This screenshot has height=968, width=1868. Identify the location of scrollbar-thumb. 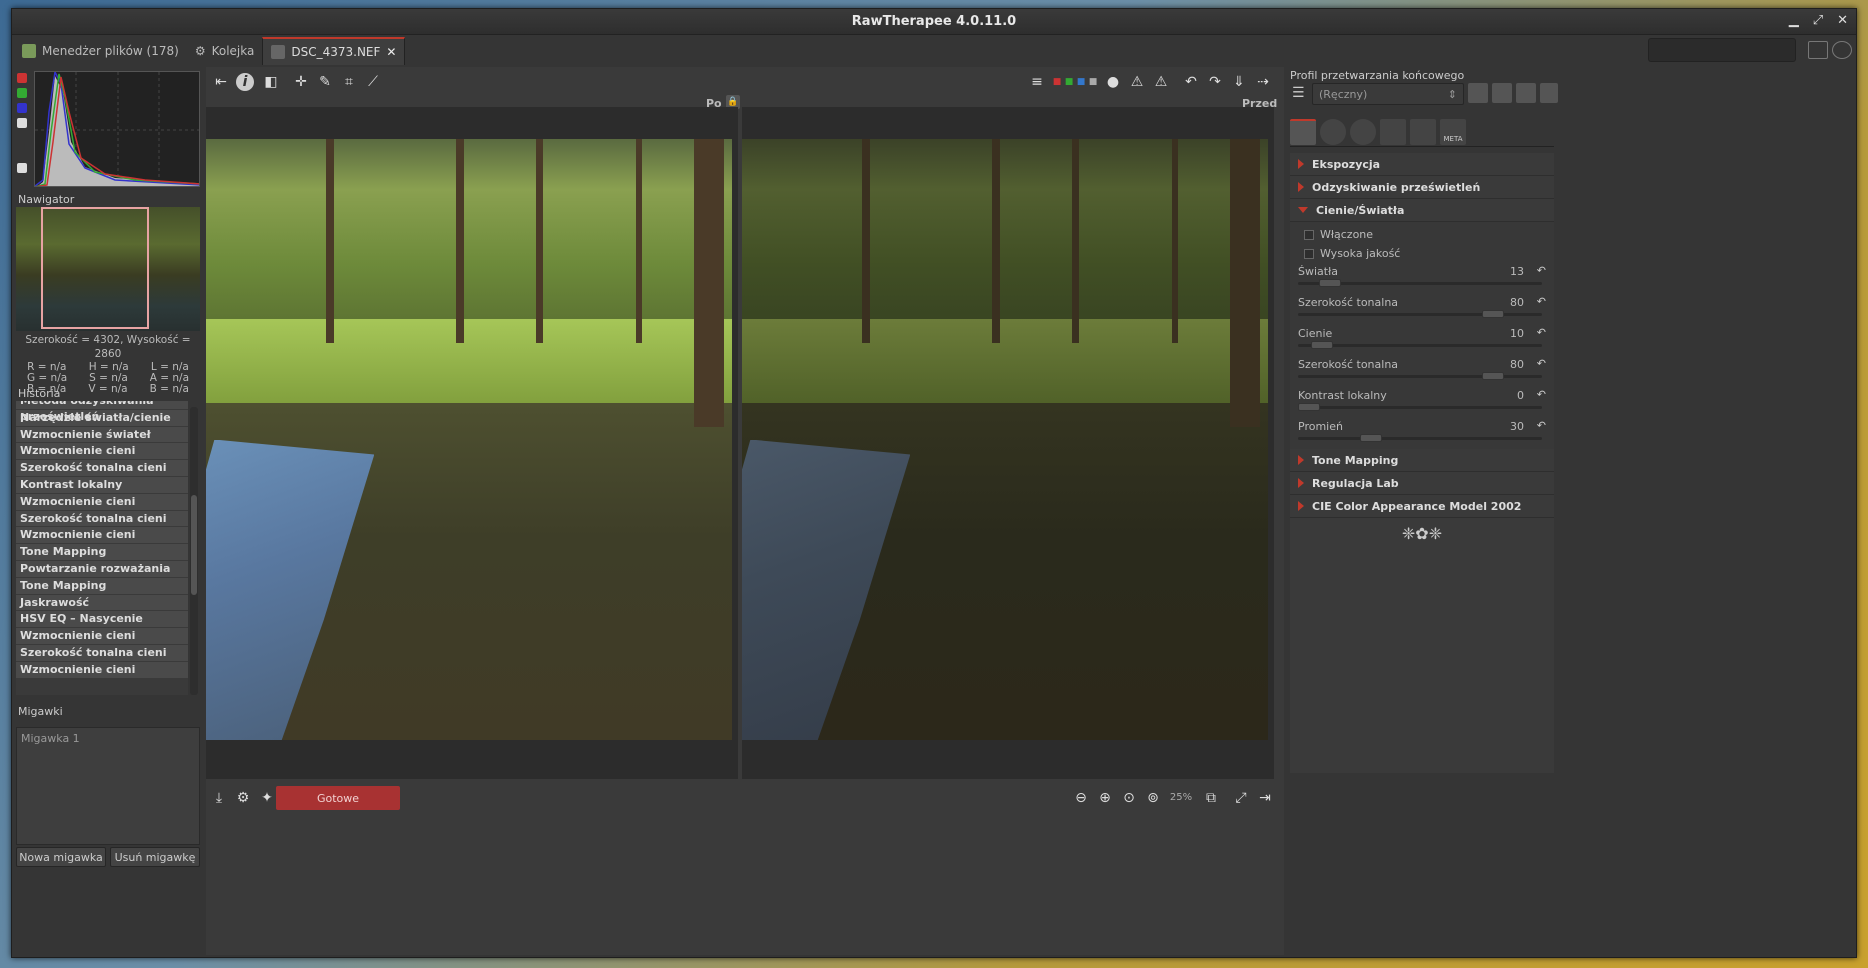
(194, 545).